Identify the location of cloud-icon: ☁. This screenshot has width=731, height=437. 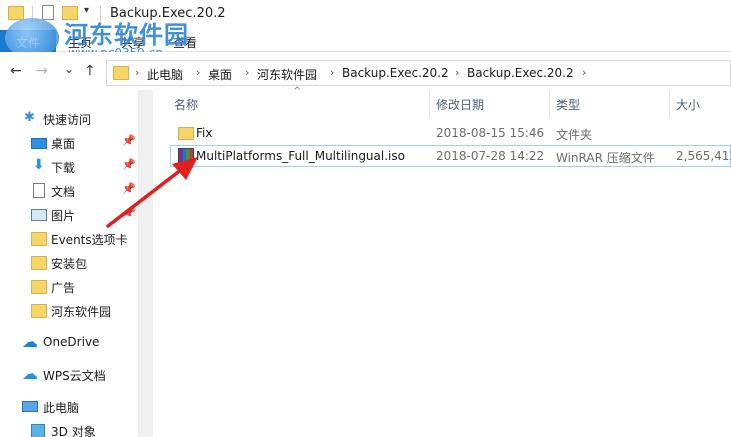
(30, 341).